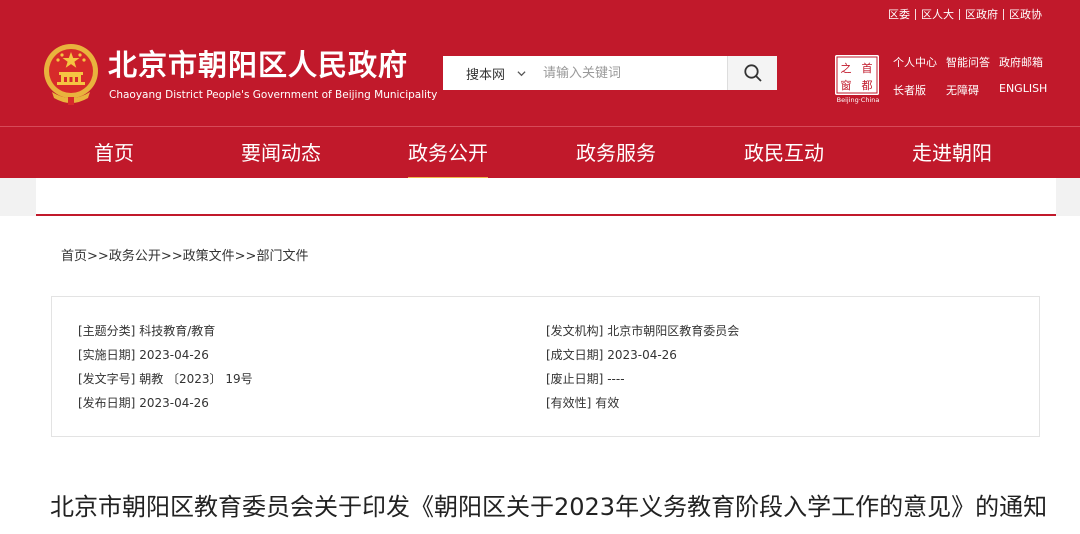 The width and height of the screenshot is (1080, 534). Describe the element at coordinates (846, 68) in the screenshot. I see `capital-char: 之` at that location.